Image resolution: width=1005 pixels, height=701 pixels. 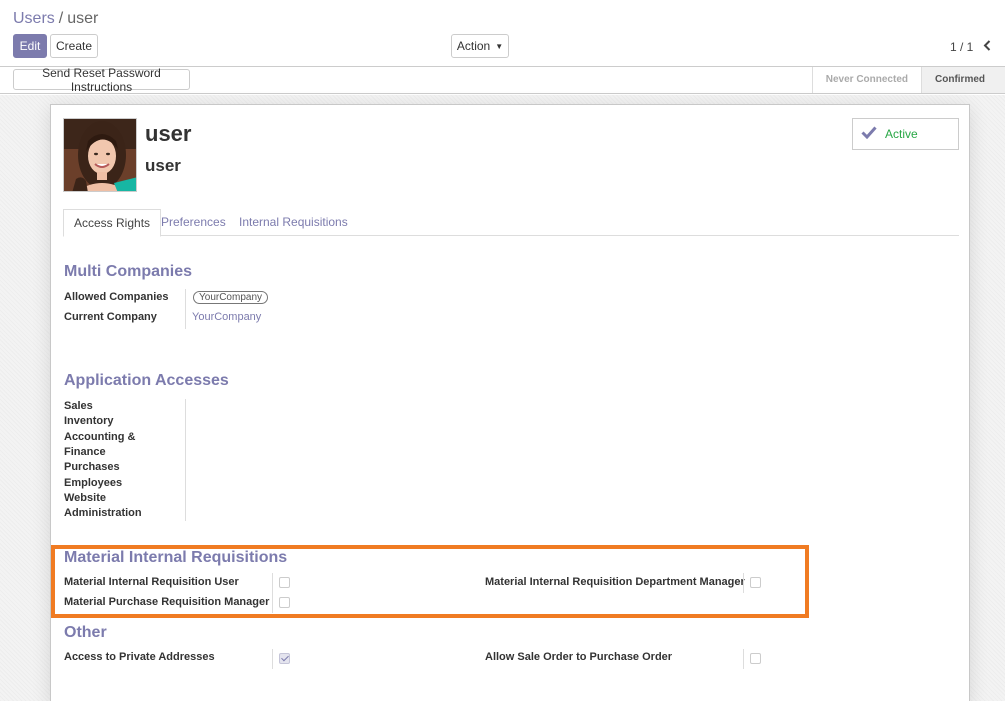 What do you see at coordinates (128, 271) in the screenshot?
I see `section-title-multi-companies: Multi Companies` at bounding box center [128, 271].